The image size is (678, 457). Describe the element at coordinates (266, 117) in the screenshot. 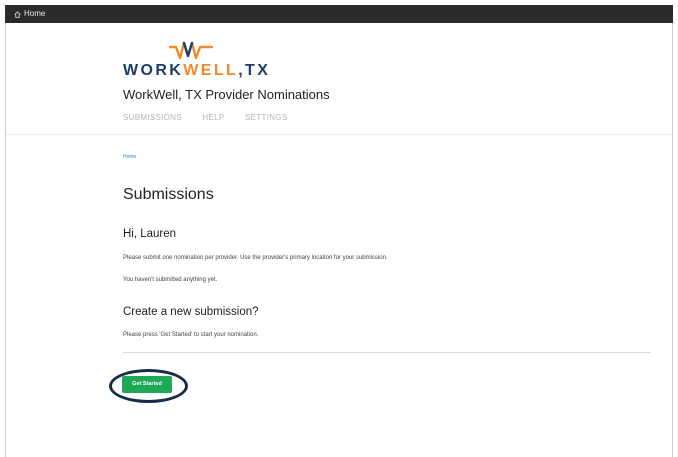

I see `nav-item-settings: SETTINGS` at that location.